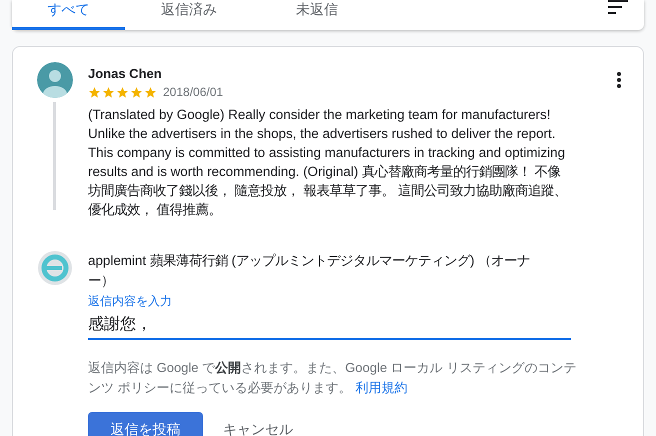  I want to click on tab: 未返信, so click(317, 15).